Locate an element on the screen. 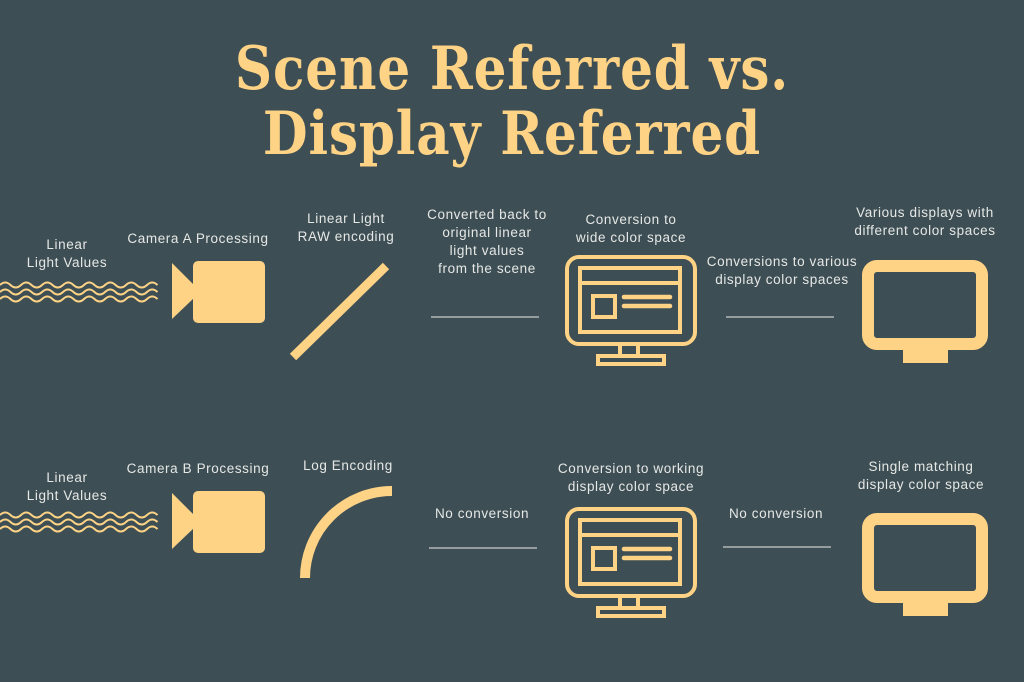 This screenshot has height=682, width=1024. conversion-2-label: No conversion is located at coordinates (776, 513).